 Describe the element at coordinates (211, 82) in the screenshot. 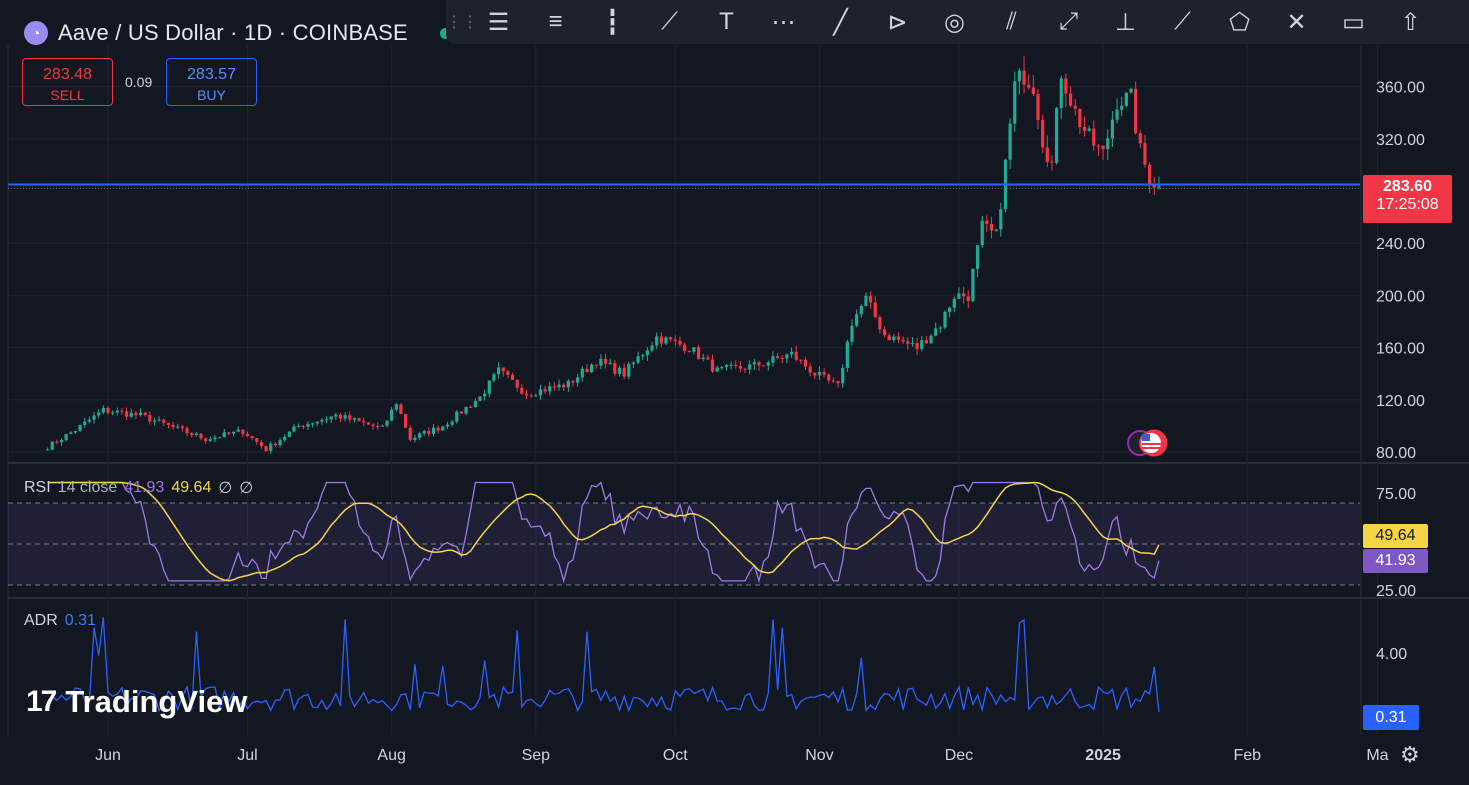

I see `buy-button: 283.57 BUY` at that location.